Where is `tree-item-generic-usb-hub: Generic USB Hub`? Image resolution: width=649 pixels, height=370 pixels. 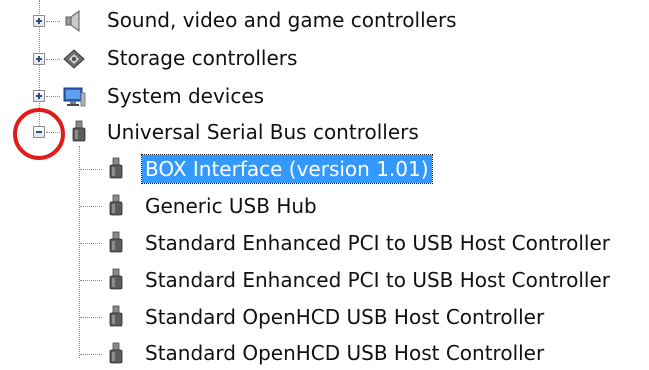 tree-item-generic-usb-hub: Generic USB Hub is located at coordinates (231, 206).